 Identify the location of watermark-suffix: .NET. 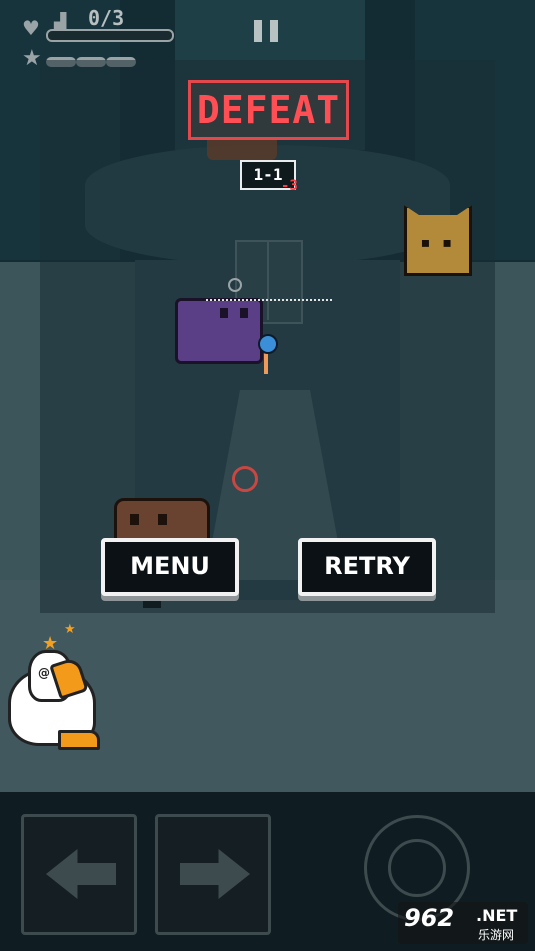
(497, 915).